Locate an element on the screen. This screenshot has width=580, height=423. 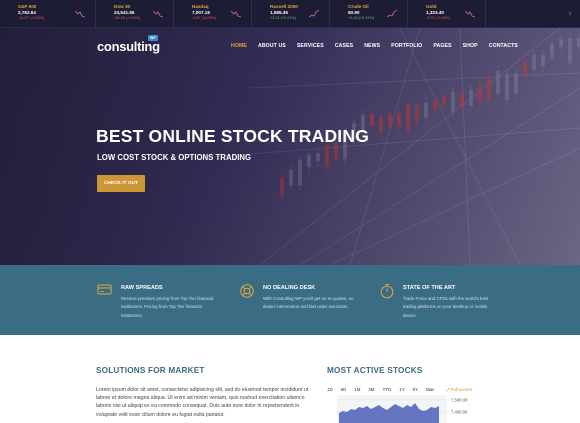
range-5y: 5Y is located at coordinates (415, 389).